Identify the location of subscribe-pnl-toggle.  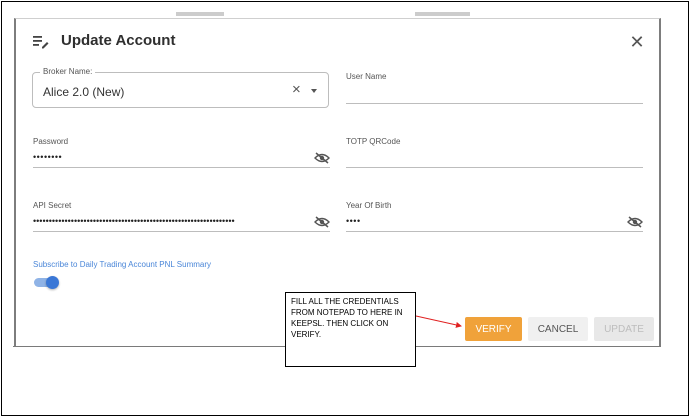
(47, 282).